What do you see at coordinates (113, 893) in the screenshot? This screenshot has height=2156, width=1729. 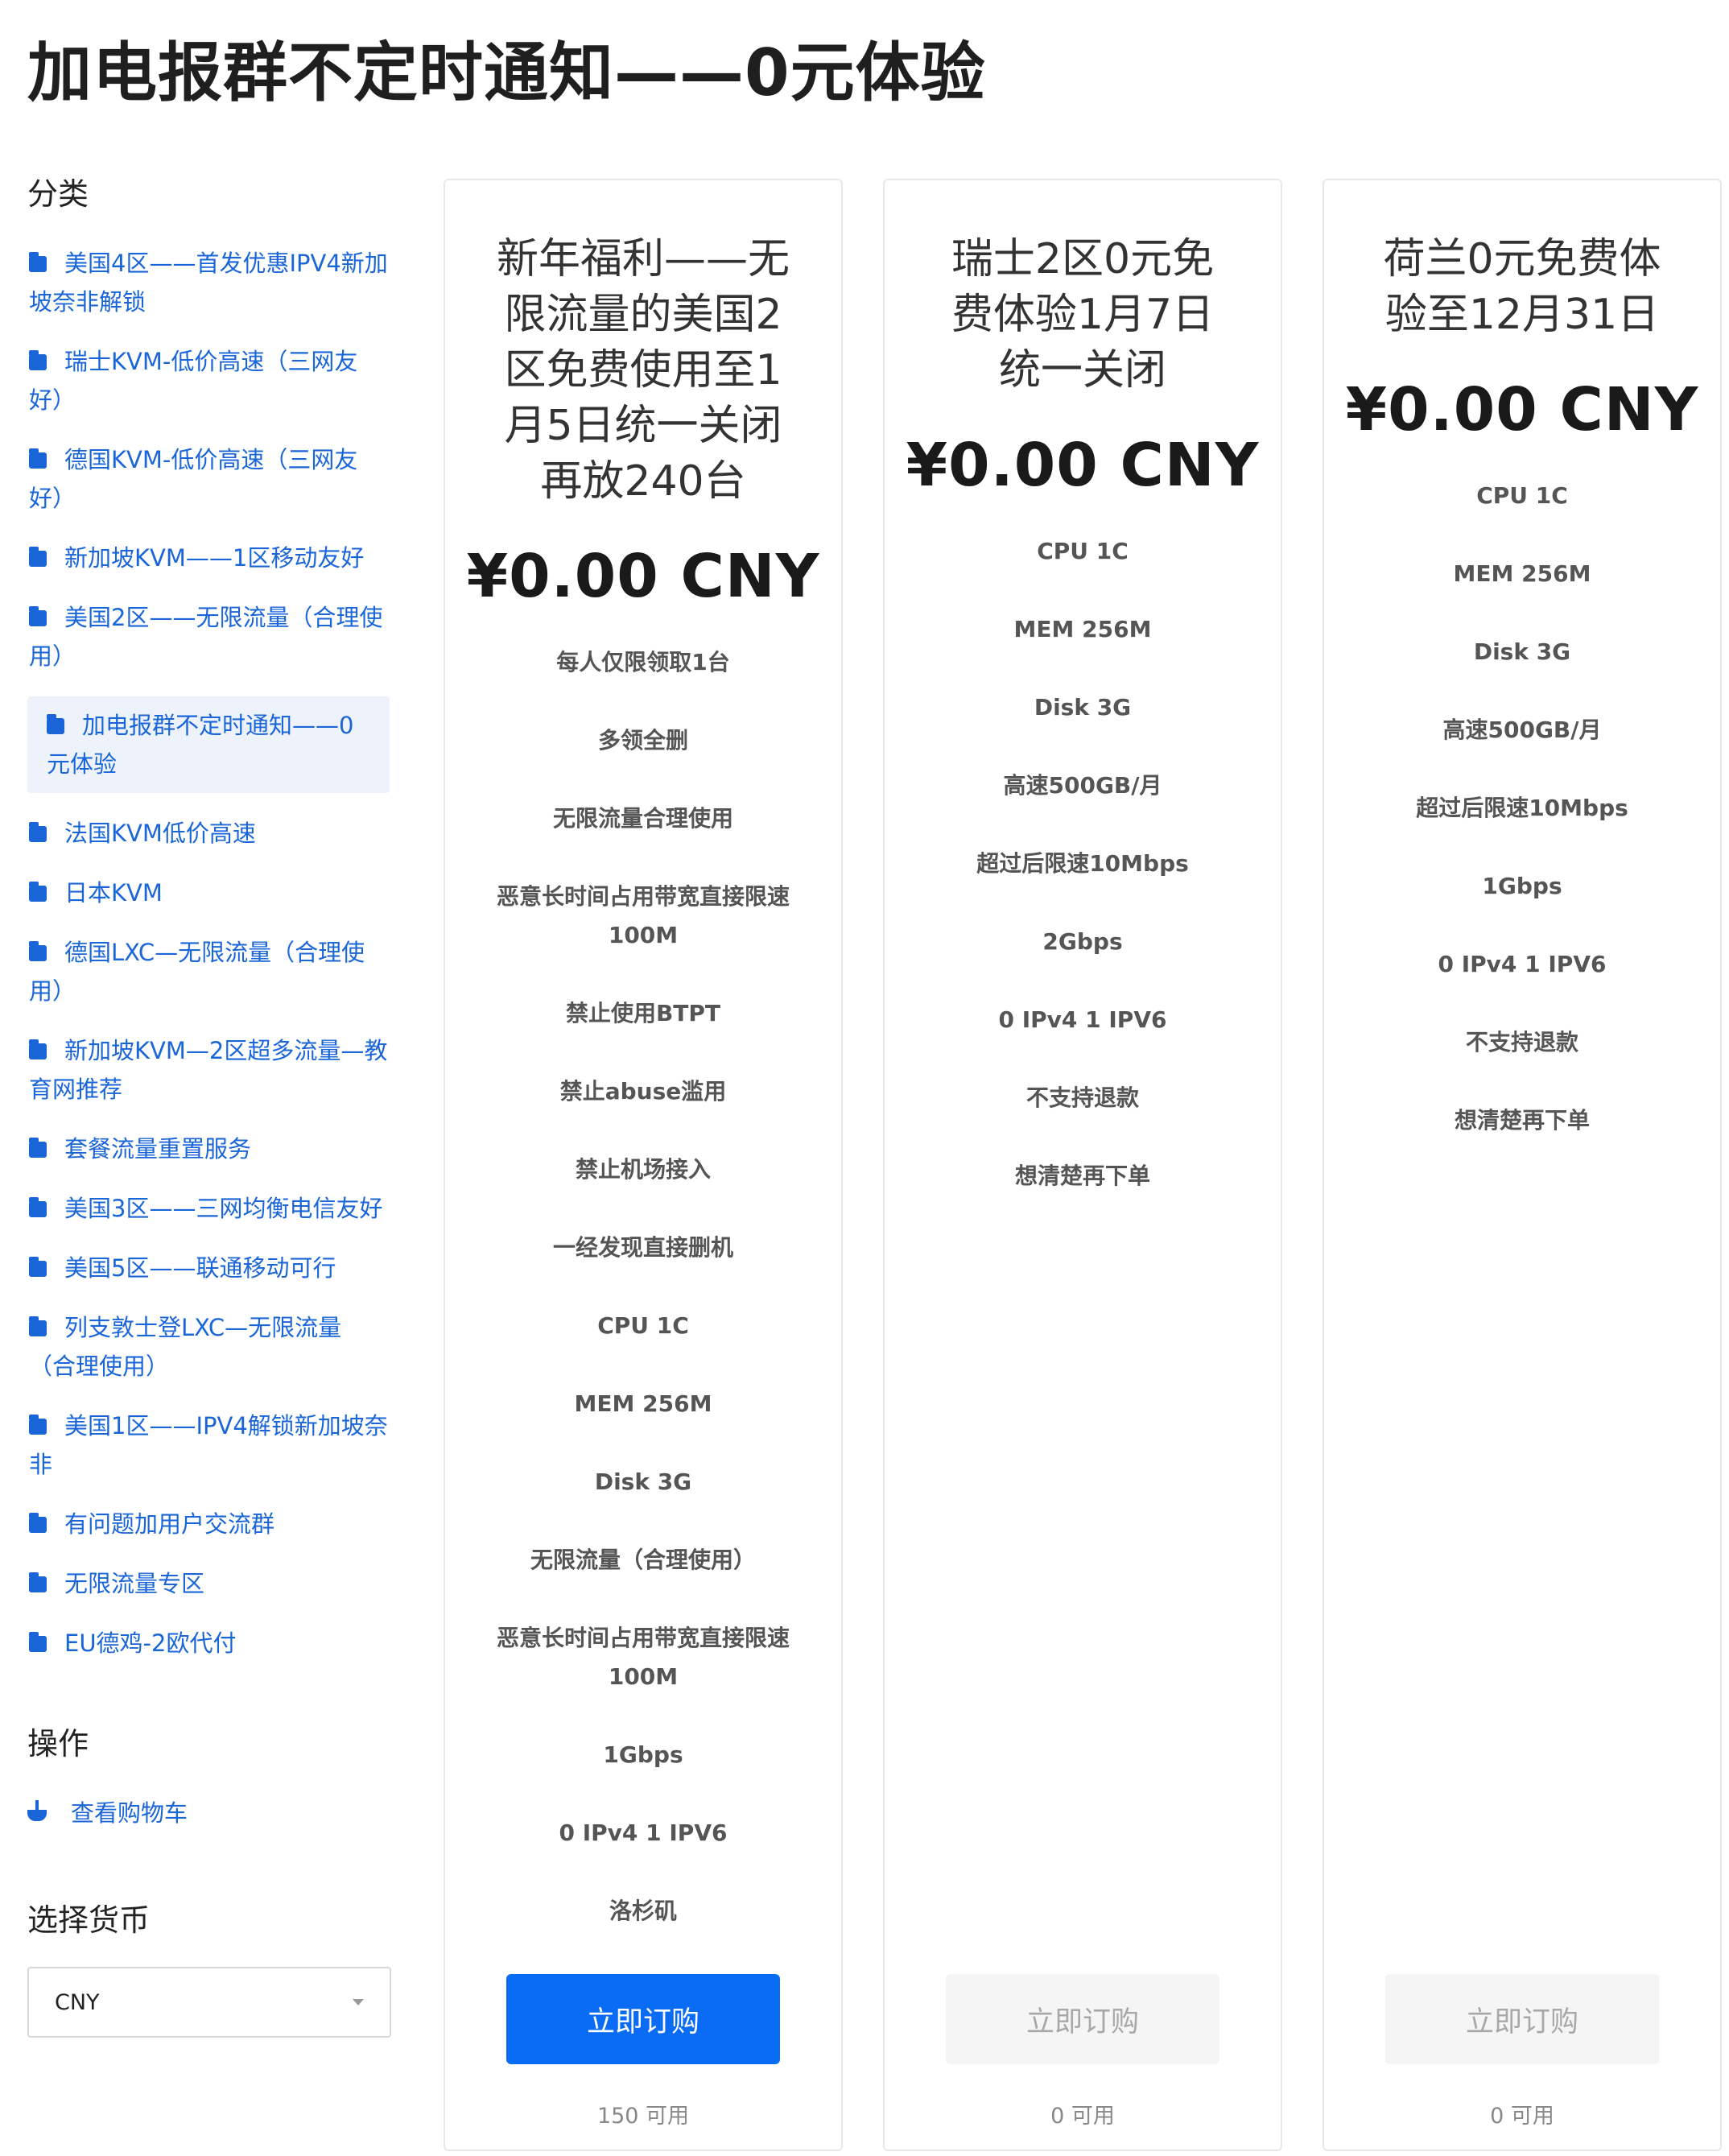 I see `category-label: 日本KVM` at bounding box center [113, 893].